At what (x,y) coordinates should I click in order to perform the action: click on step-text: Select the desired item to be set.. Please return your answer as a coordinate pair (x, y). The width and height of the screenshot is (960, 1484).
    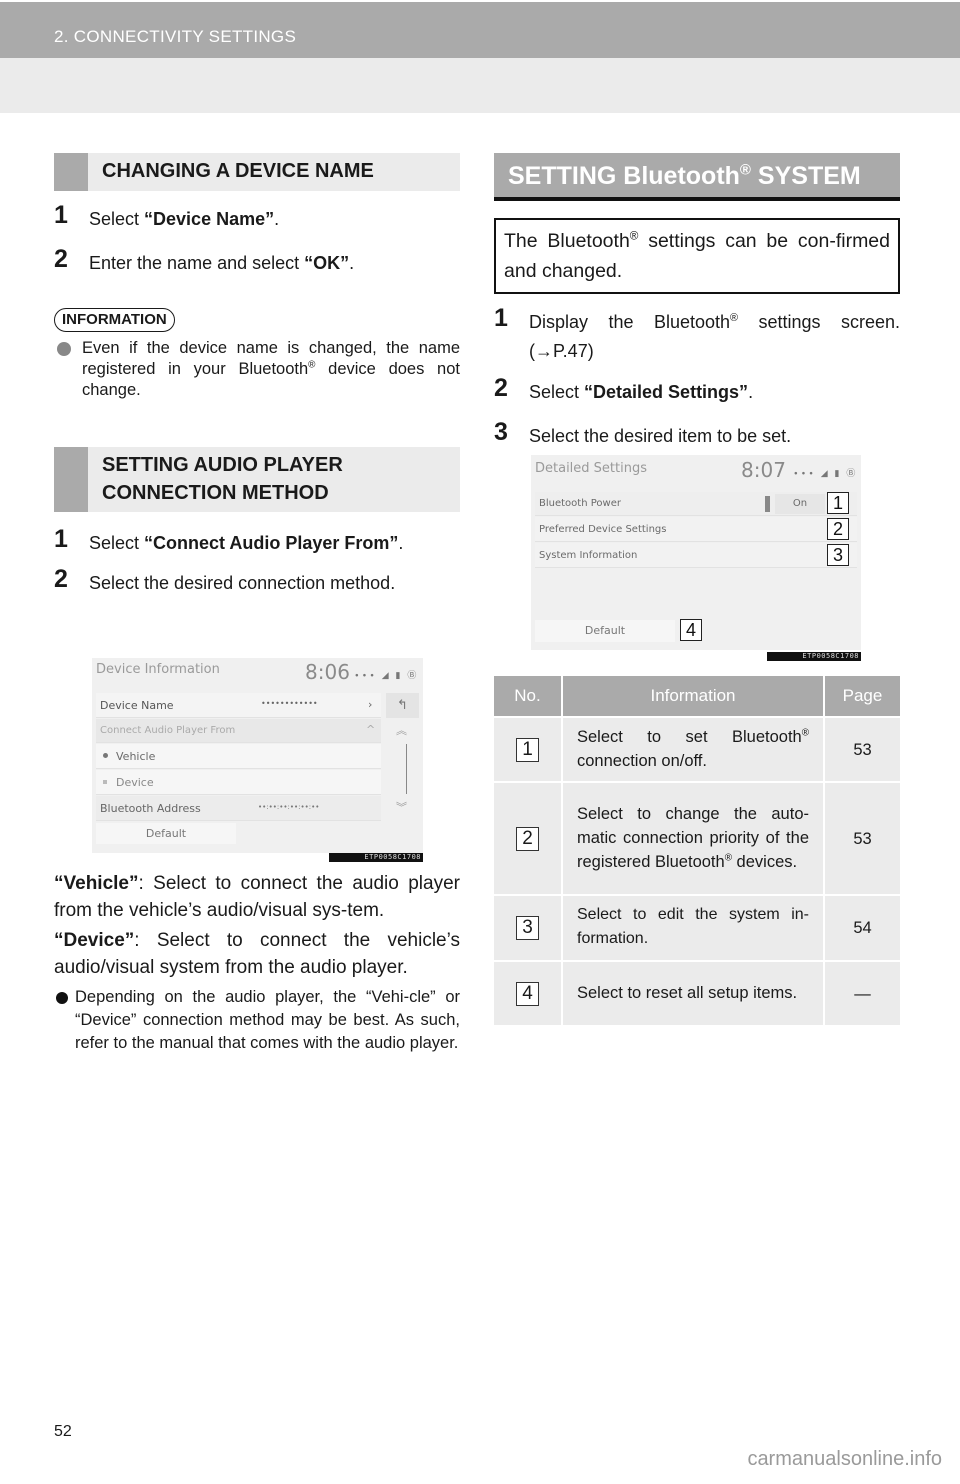
    Looking at the image, I should click on (660, 436).